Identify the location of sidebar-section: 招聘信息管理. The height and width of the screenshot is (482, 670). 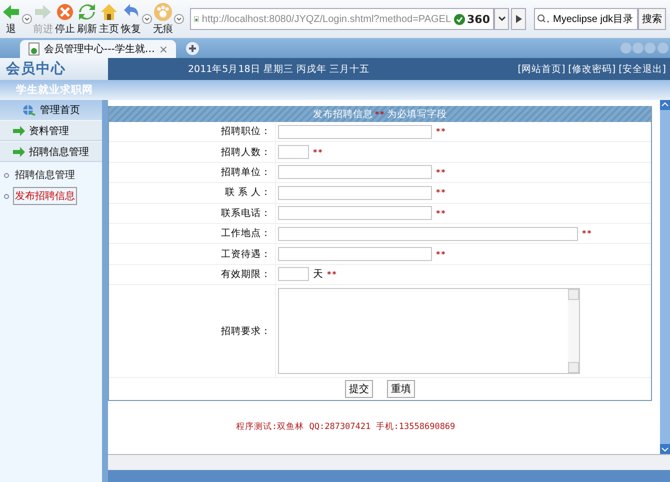
(51, 152).